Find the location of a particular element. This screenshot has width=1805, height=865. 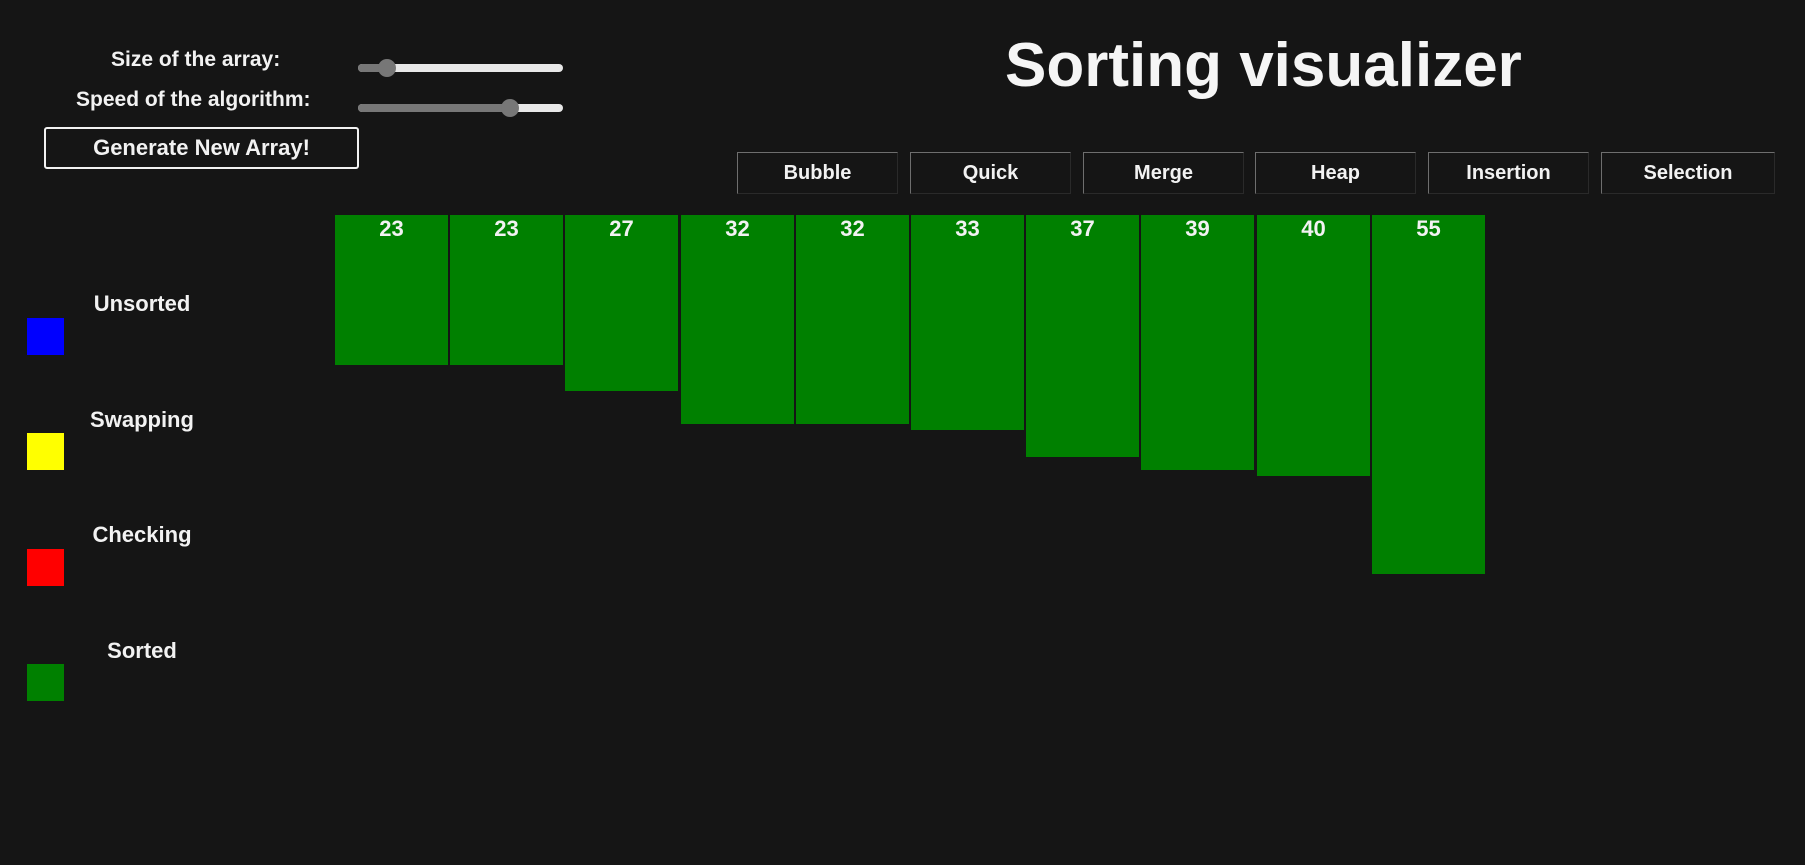

legend-label-checking: Checking is located at coordinates (142, 534).